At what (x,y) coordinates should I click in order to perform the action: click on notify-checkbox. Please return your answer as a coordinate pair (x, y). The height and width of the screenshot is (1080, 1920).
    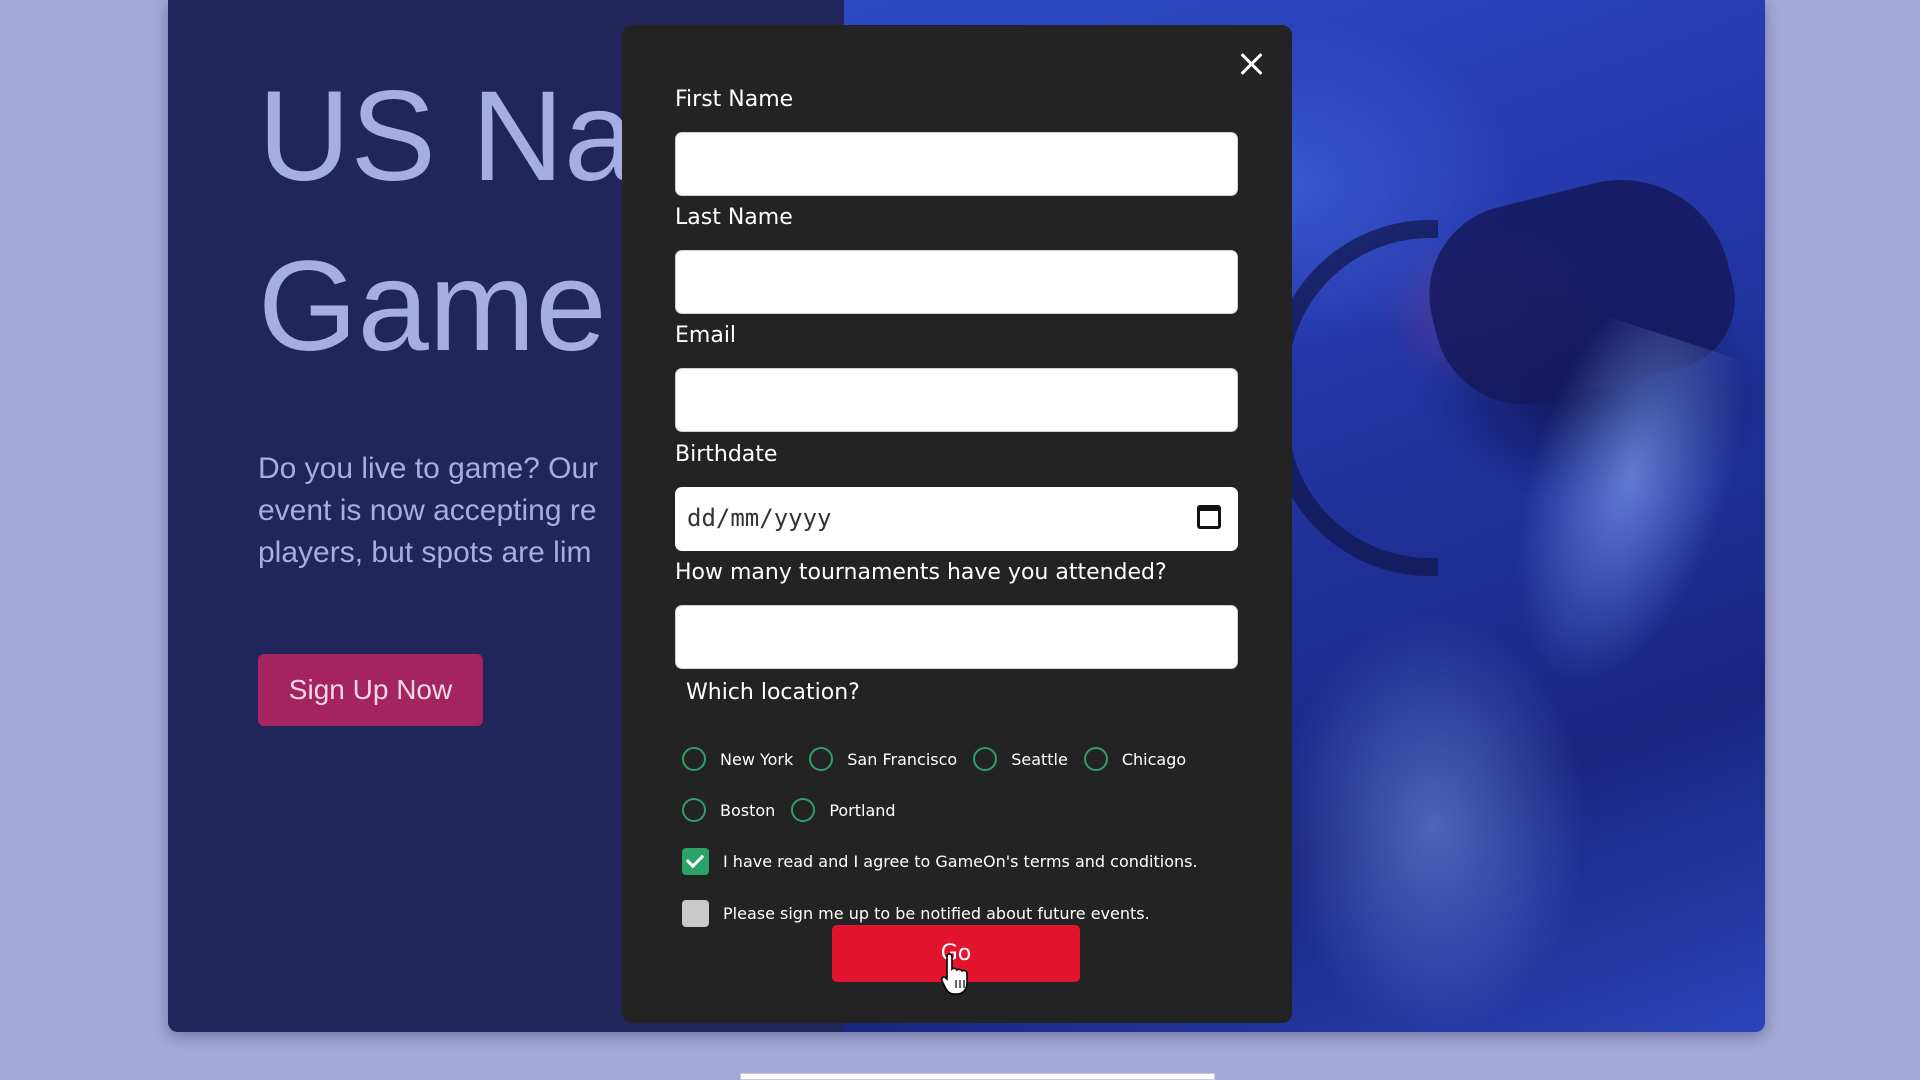
    Looking at the image, I should click on (695, 913).